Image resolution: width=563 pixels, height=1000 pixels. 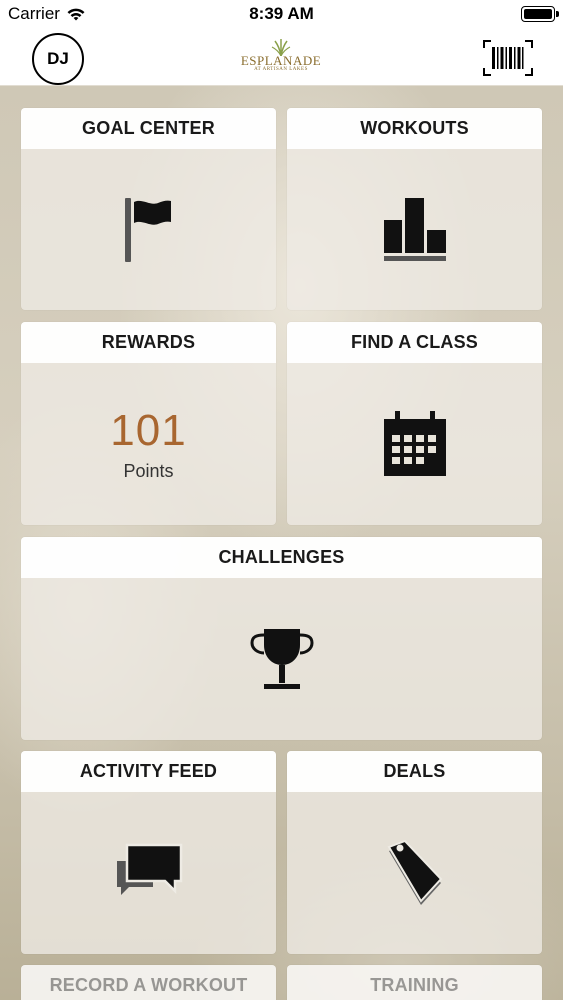 What do you see at coordinates (414, 342) in the screenshot?
I see `find-a-class-title: FIND A CLASS` at bounding box center [414, 342].